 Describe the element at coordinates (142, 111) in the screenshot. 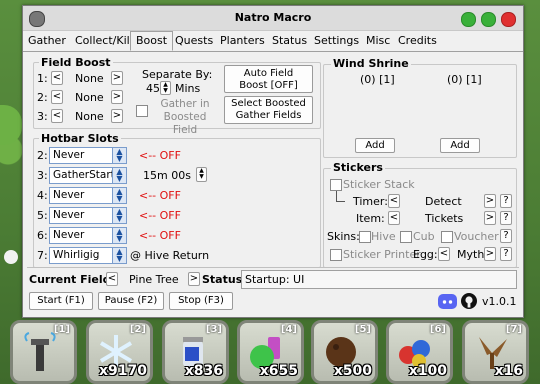

I see `gather-boosted-checkbox` at that location.